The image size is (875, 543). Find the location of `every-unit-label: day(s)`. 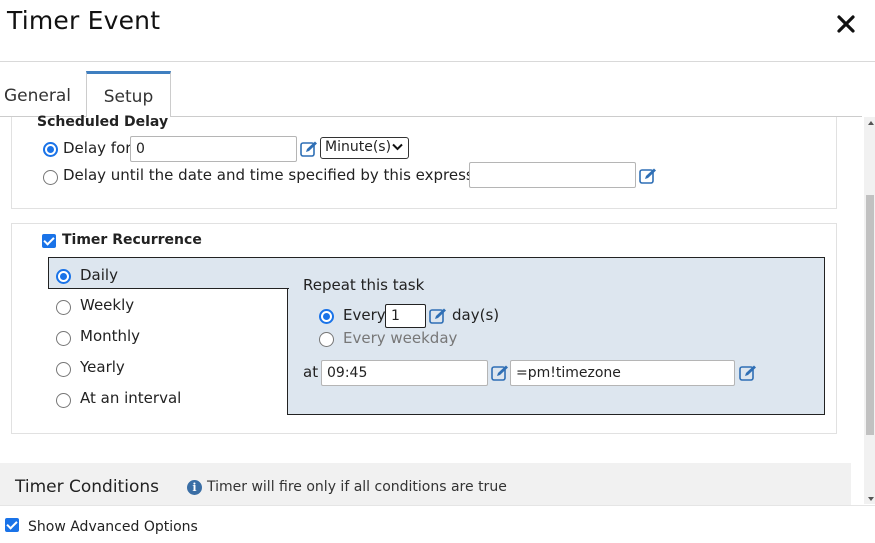

every-unit-label: day(s) is located at coordinates (476, 315).